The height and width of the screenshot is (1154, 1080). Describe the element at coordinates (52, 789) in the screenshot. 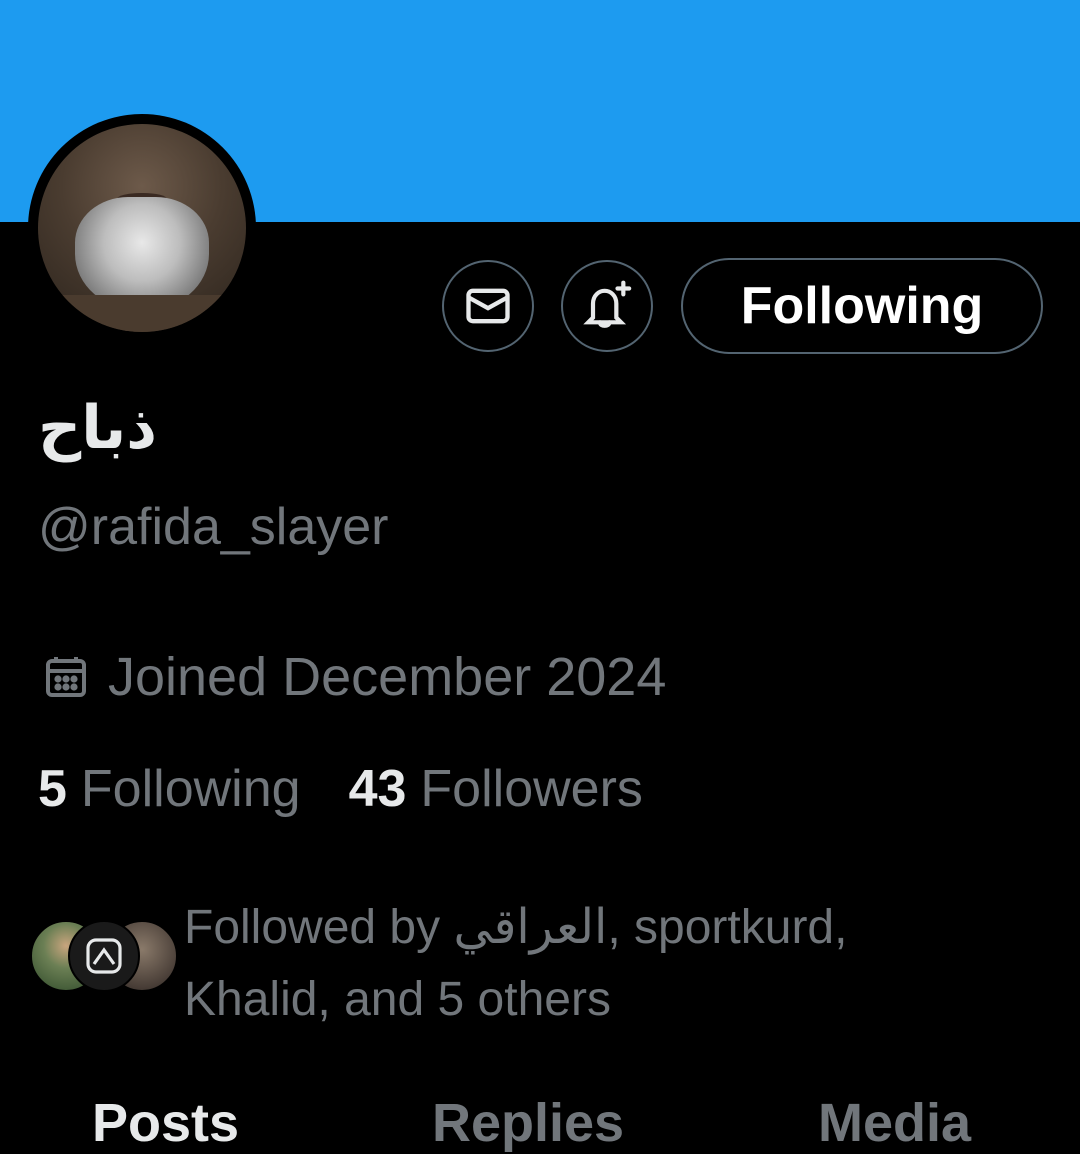

I see `following-count: 5` at that location.